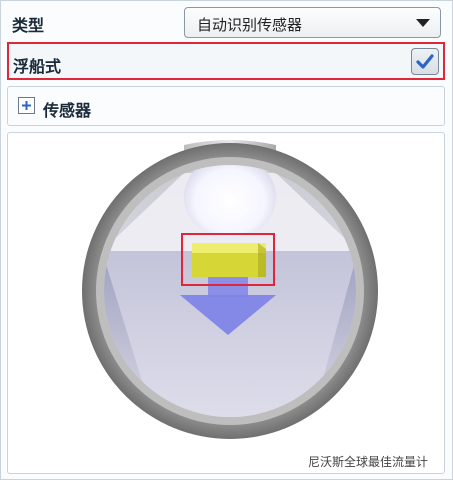  Describe the element at coordinates (37, 66) in the screenshot. I see `float-label: 浮船式` at that location.